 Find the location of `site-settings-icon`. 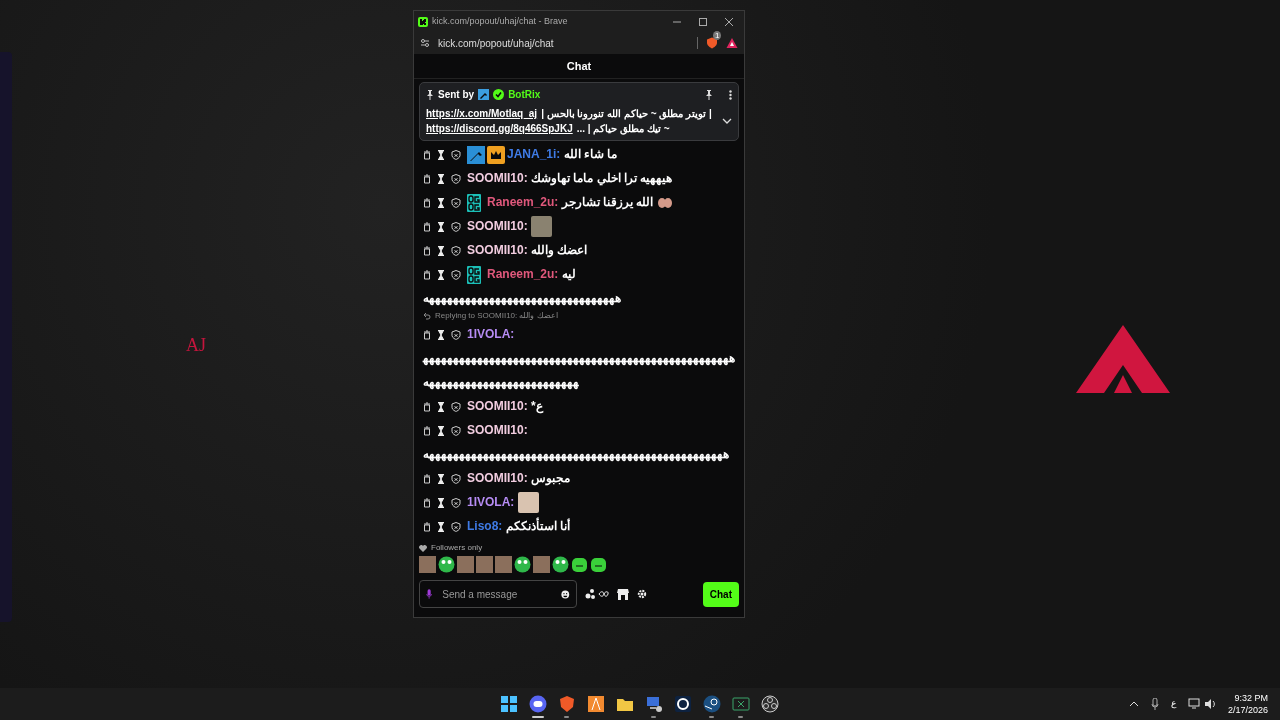

site-settings-icon is located at coordinates (425, 43).